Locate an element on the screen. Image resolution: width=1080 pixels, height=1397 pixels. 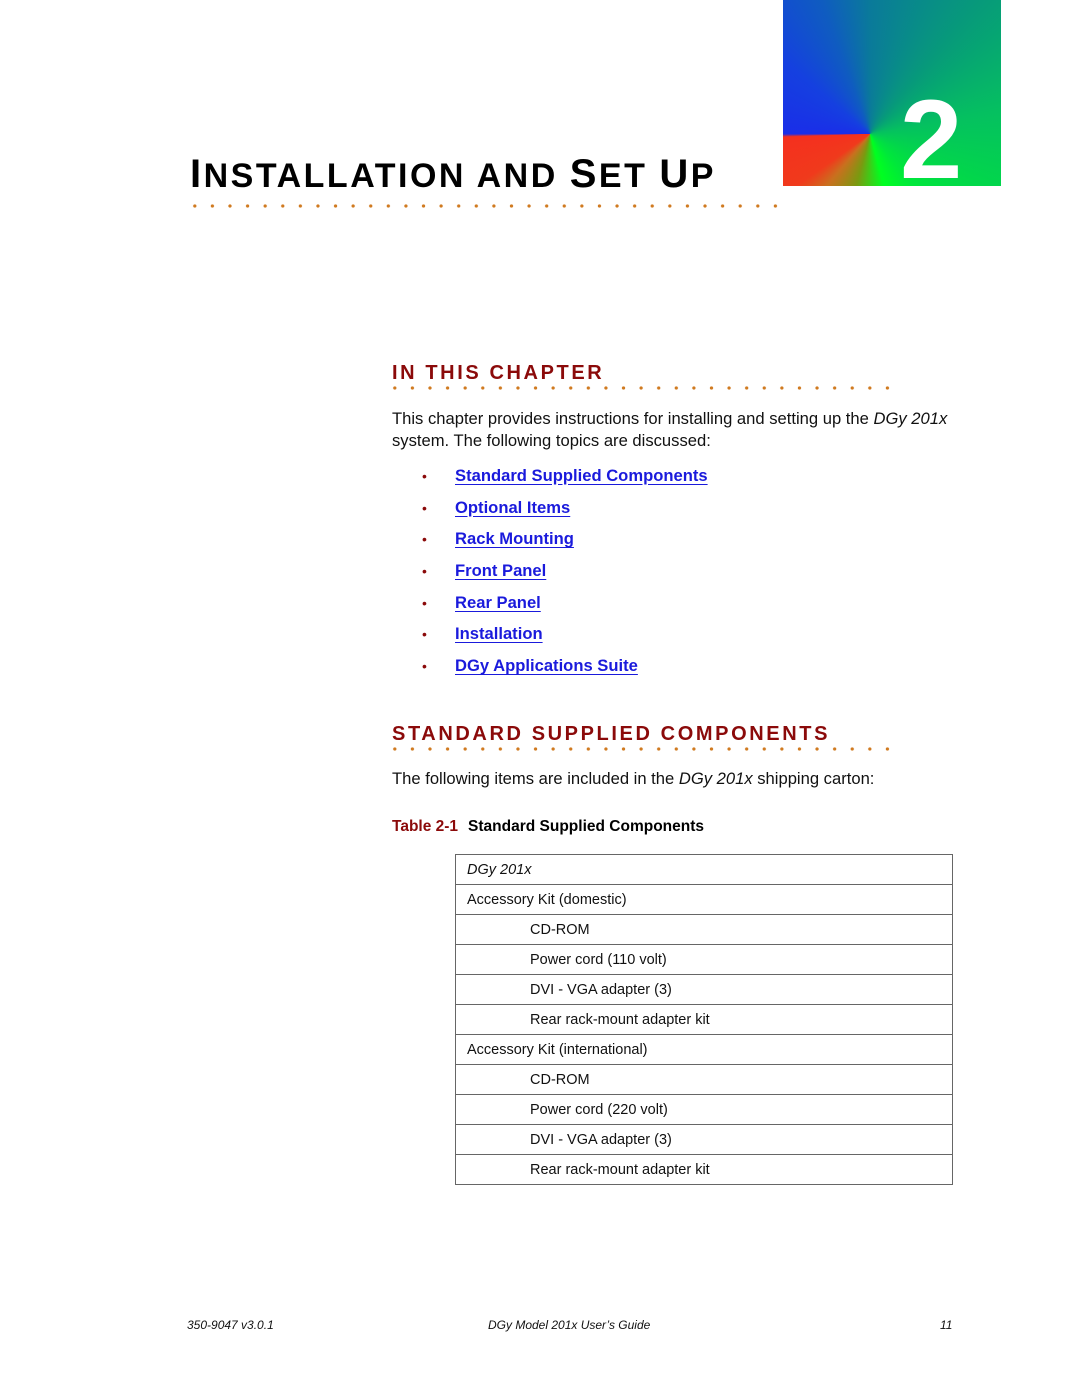
chapter-badge-graphic is located at coordinates (892, 93).